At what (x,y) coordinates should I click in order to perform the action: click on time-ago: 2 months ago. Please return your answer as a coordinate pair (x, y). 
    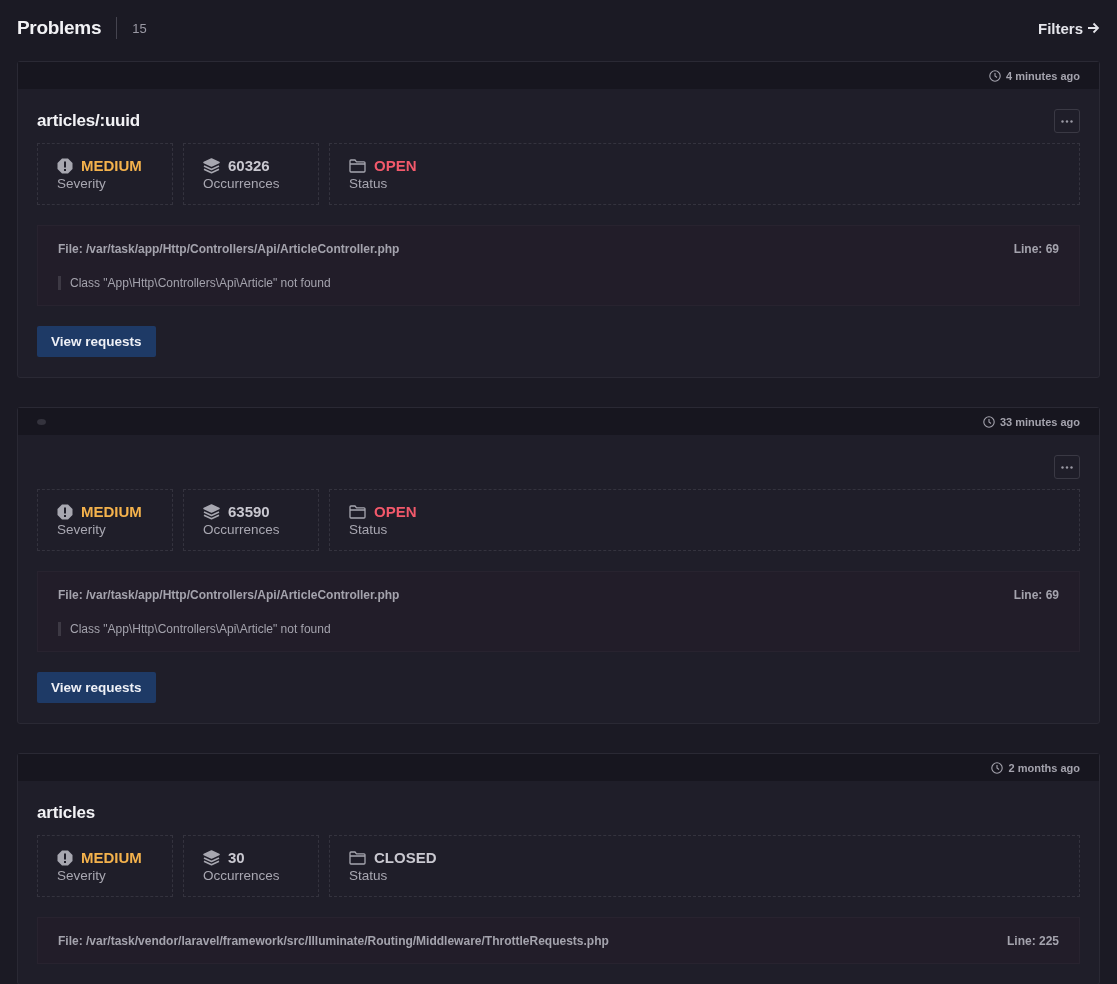
    Looking at the image, I should click on (1044, 767).